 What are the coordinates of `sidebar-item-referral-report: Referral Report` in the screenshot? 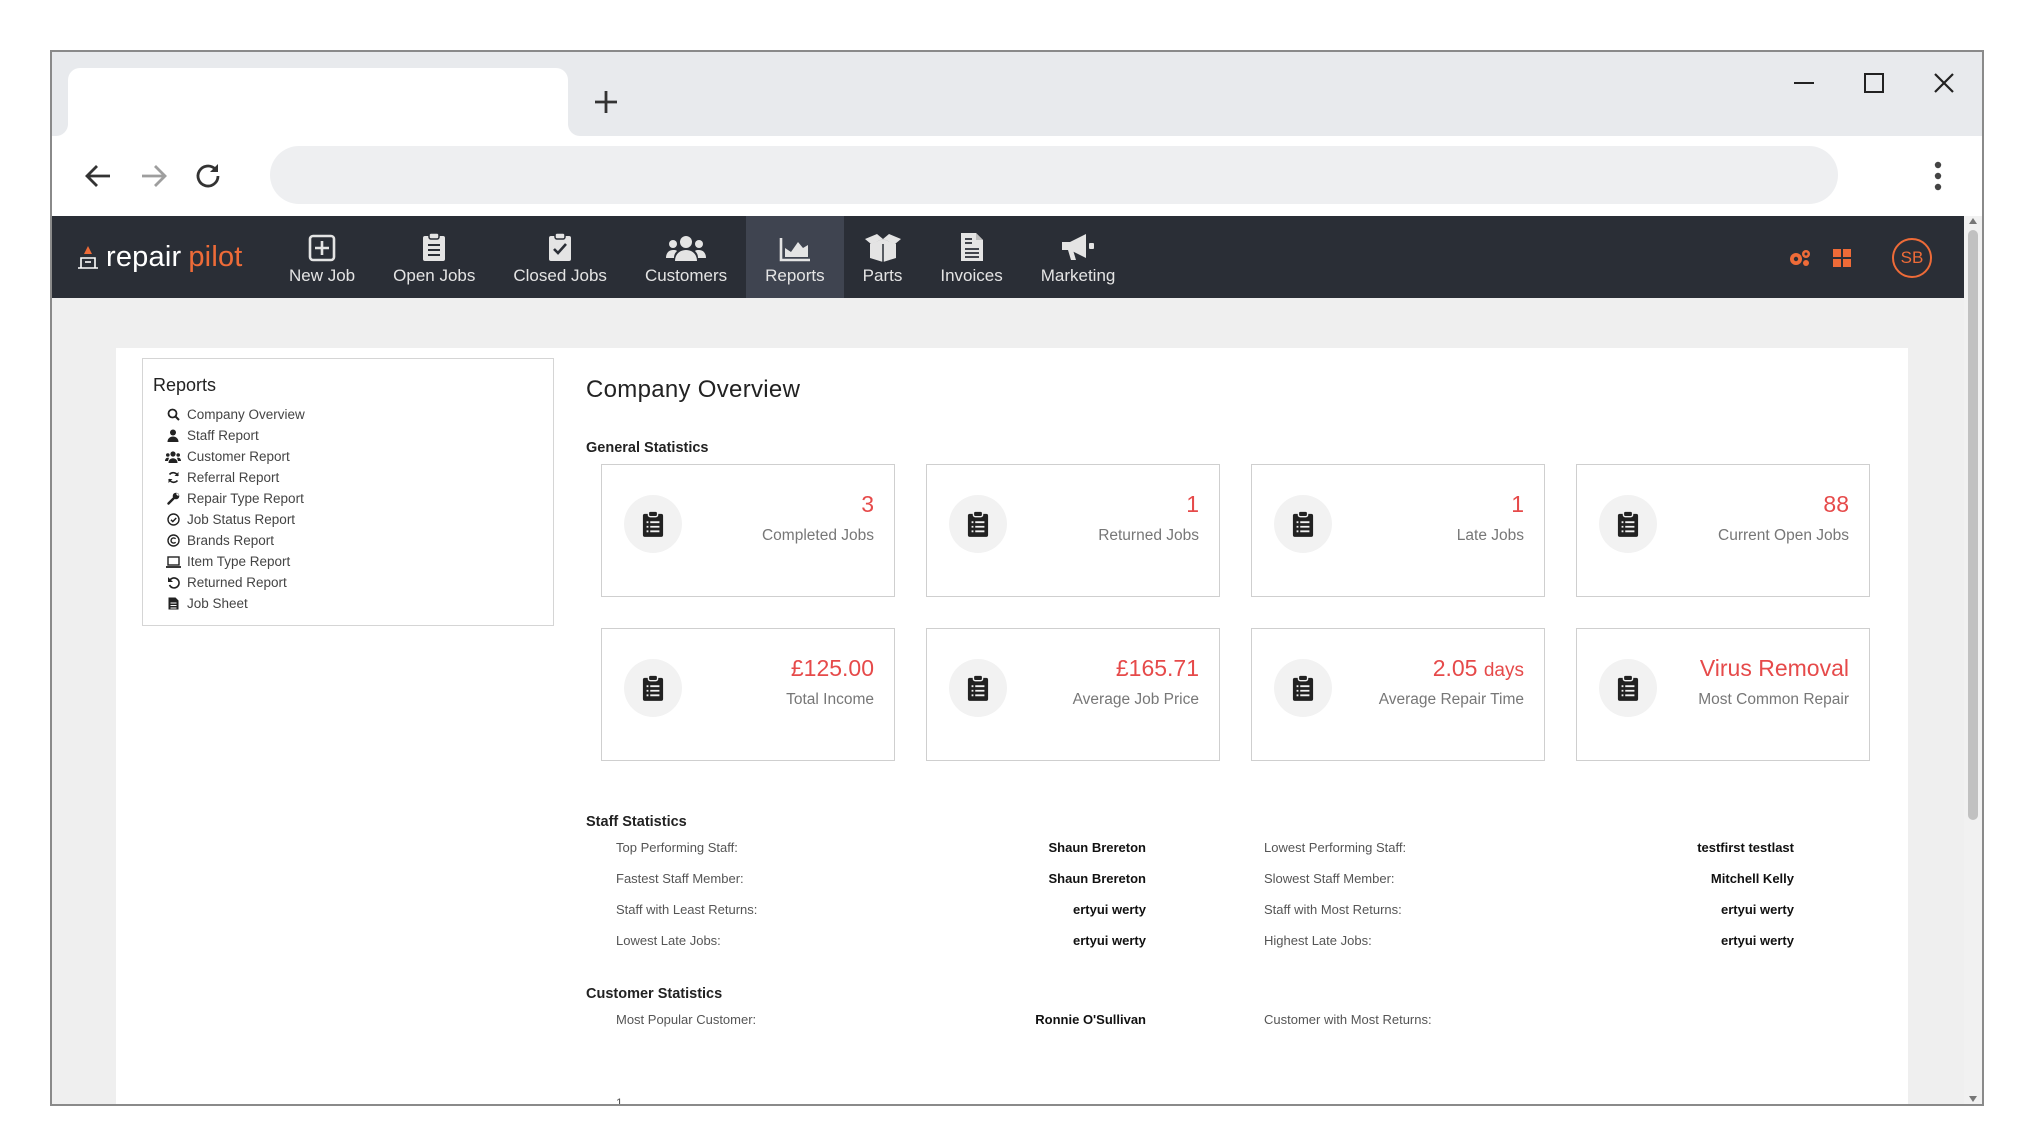 It's located at (348, 477).